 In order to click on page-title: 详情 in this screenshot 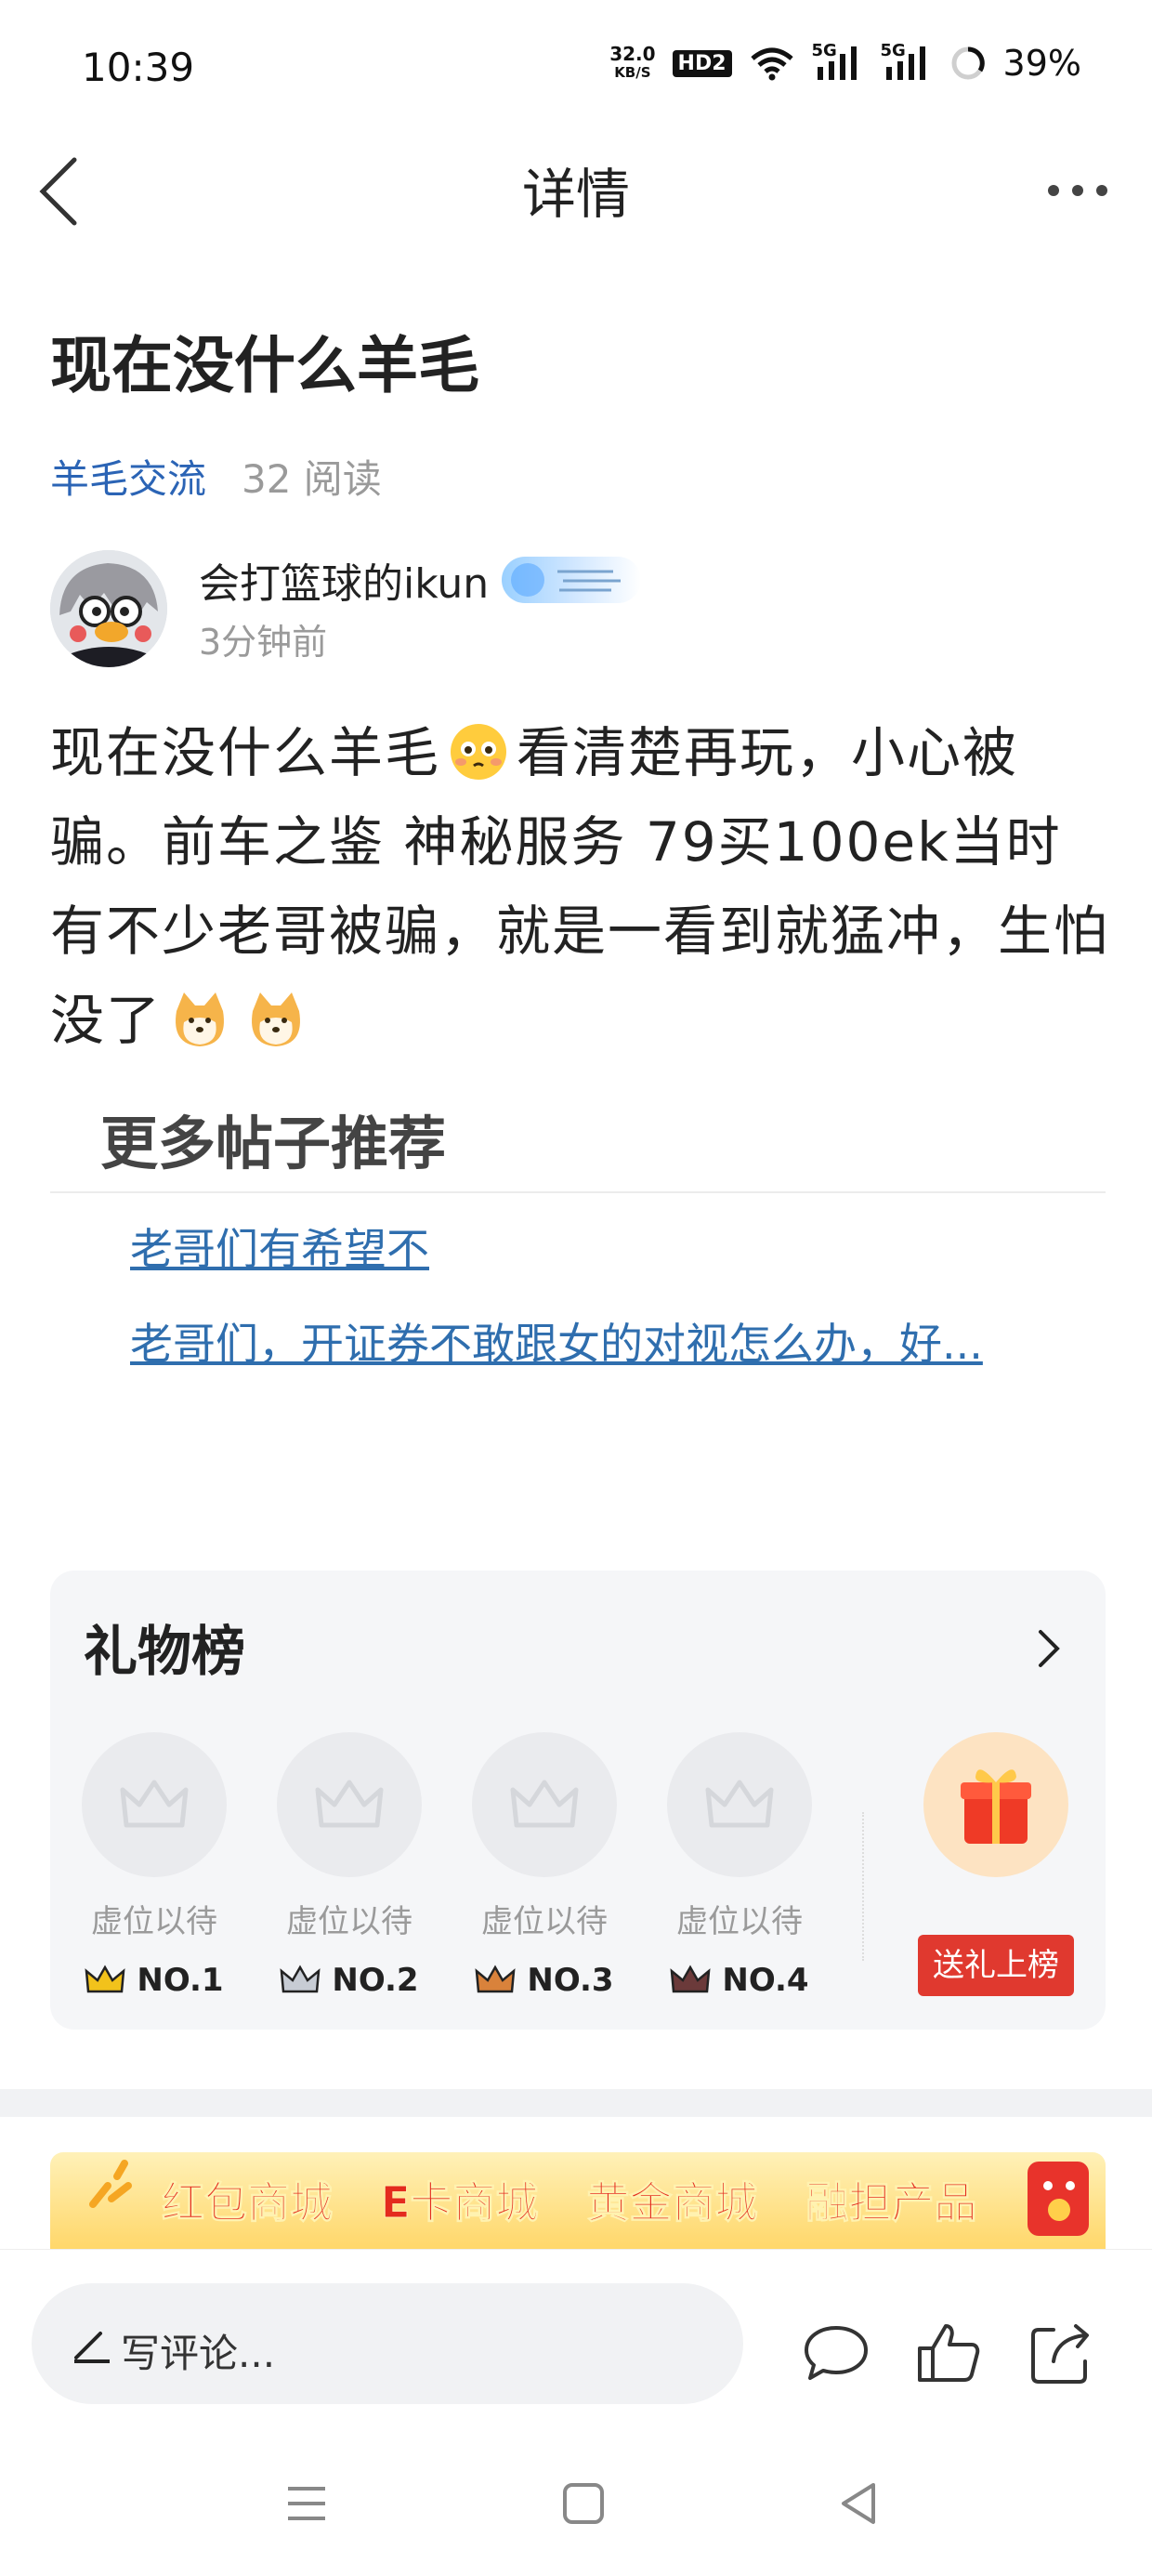, I will do `click(575, 194)`.